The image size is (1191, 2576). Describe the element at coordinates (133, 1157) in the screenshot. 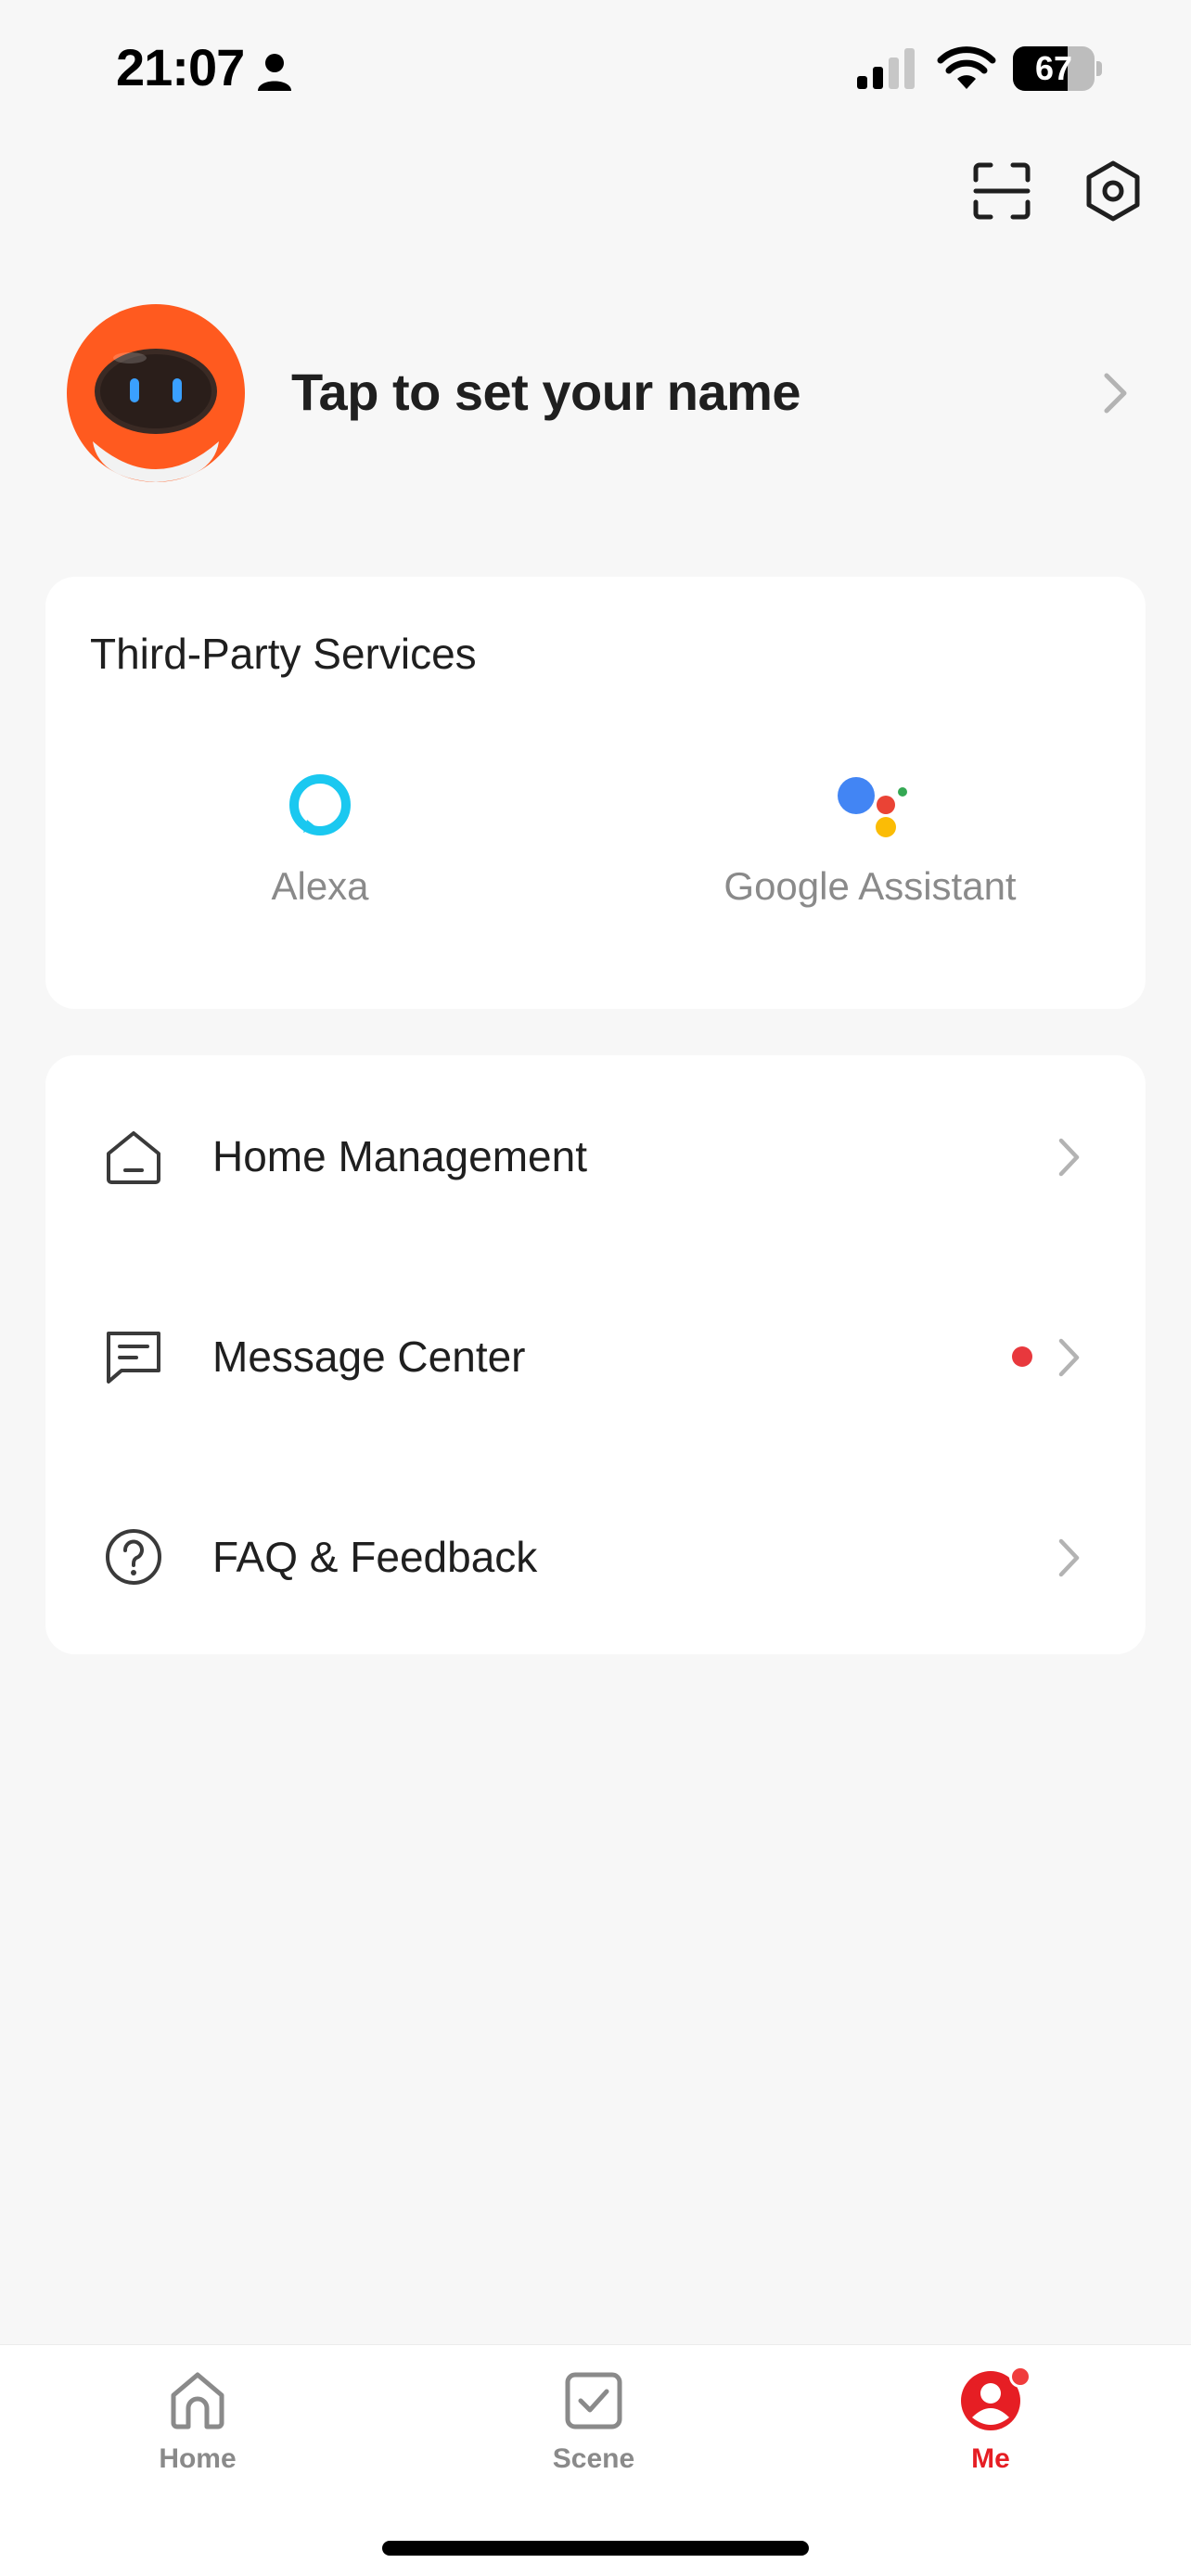

I see `house-icon` at that location.